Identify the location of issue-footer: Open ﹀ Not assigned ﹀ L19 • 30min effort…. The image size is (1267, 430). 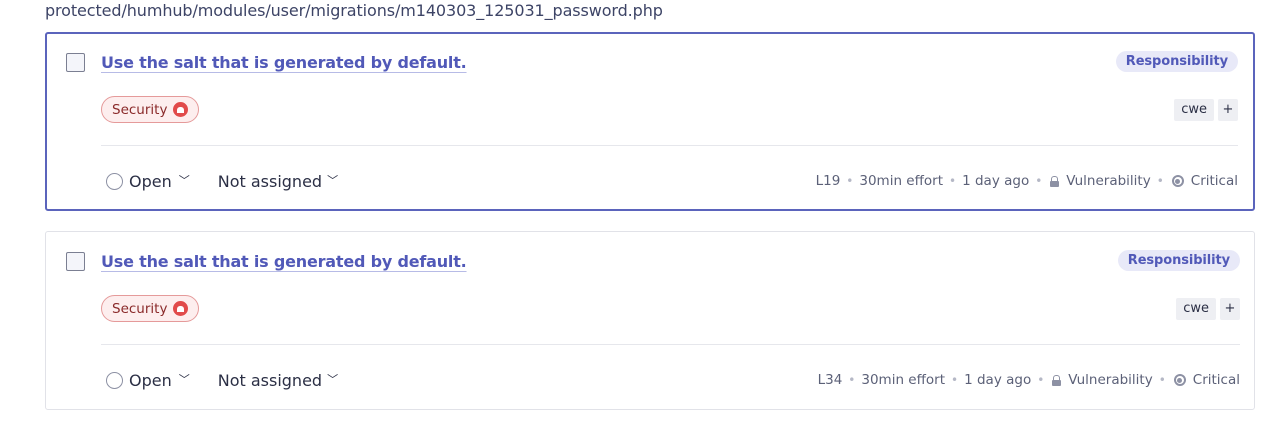
(672, 181).